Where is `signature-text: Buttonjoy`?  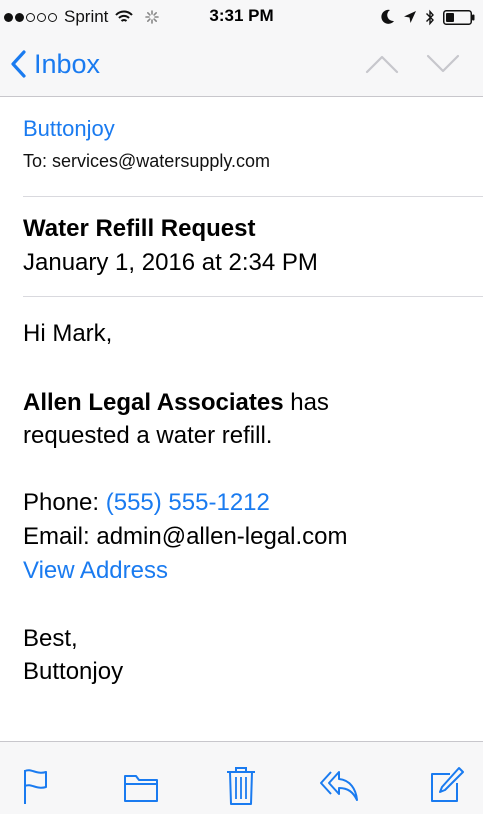
signature-text: Buttonjoy is located at coordinates (73, 671).